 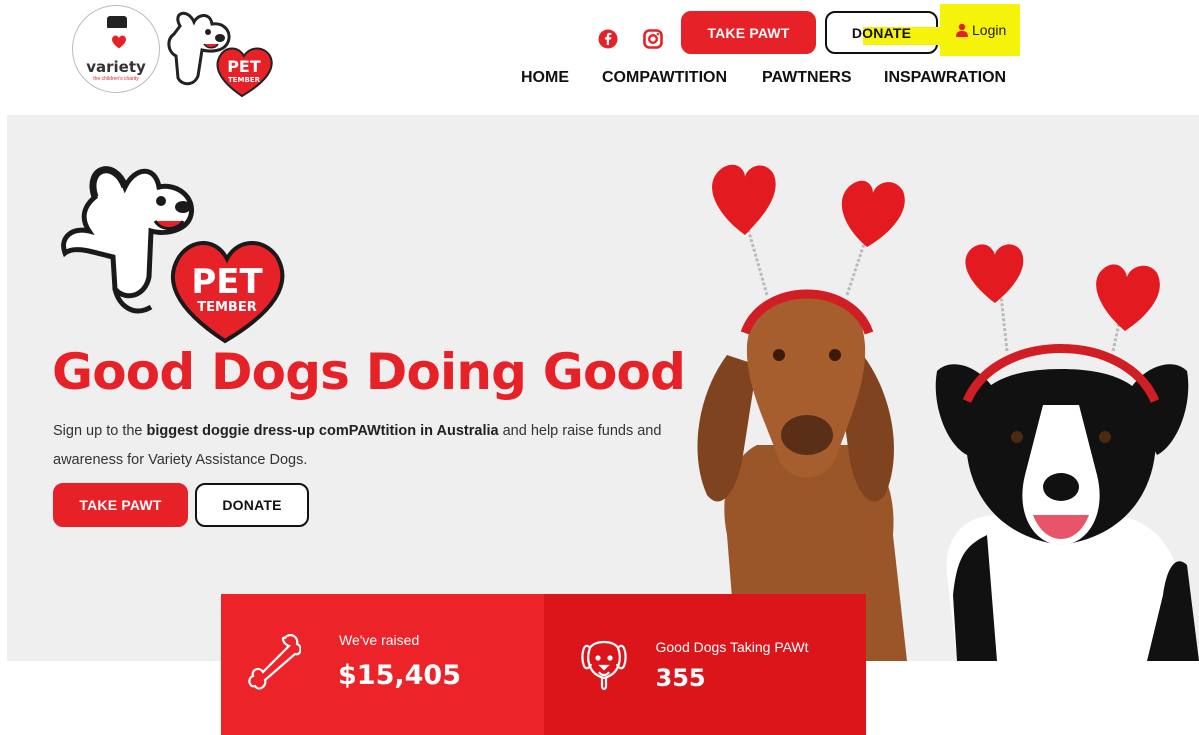 What do you see at coordinates (274, 662) in the screenshot?
I see `bone-icon` at bounding box center [274, 662].